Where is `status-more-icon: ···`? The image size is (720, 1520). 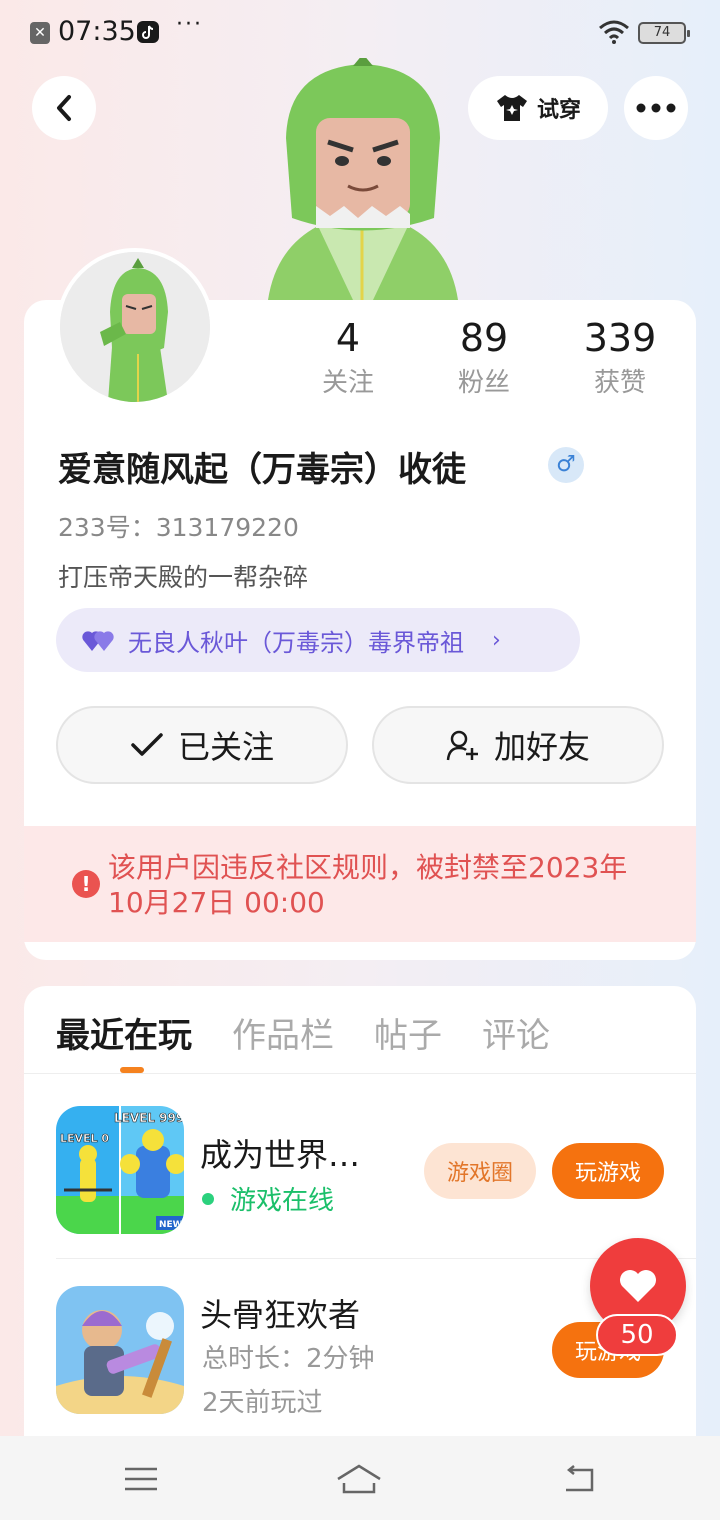 status-more-icon: ··· is located at coordinates (189, 24).